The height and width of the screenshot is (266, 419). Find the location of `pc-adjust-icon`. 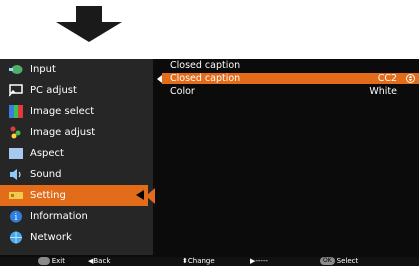

pc-adjust-icon is located at coordinates (16, 90).